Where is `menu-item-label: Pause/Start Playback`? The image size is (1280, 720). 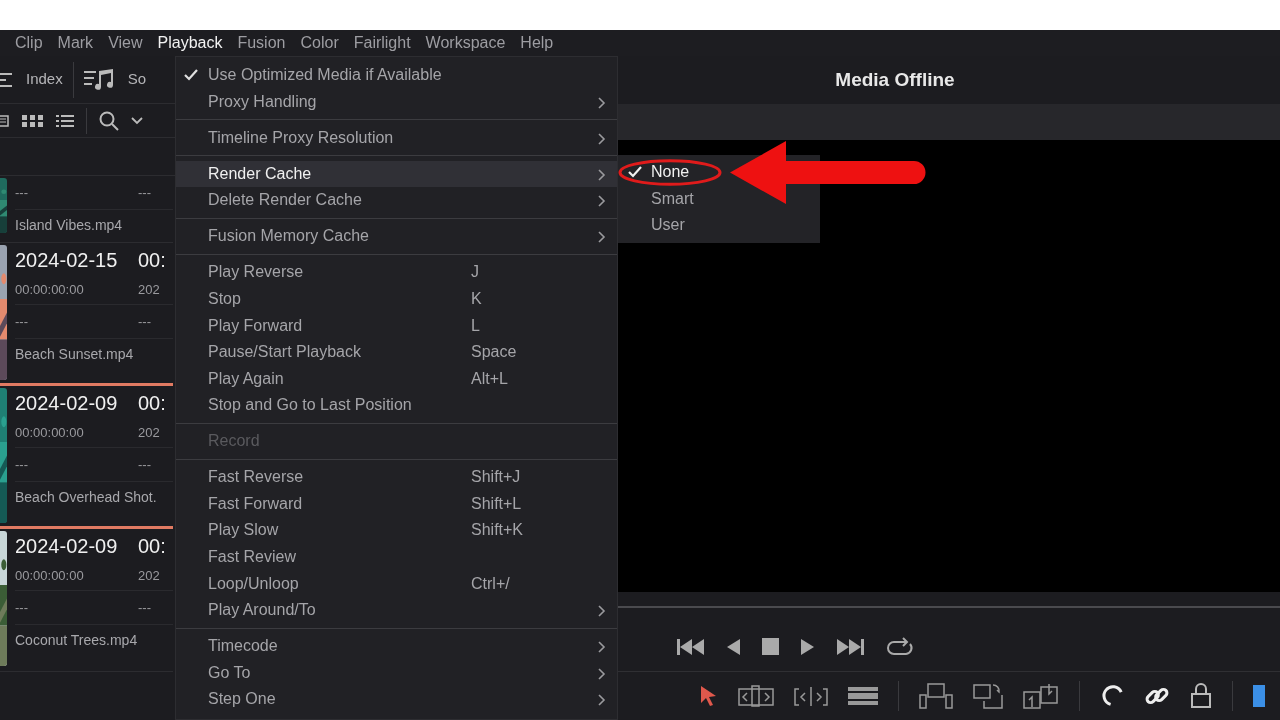 menu-item-label: Pause/Start Playback is located at coordinates (284, 352).